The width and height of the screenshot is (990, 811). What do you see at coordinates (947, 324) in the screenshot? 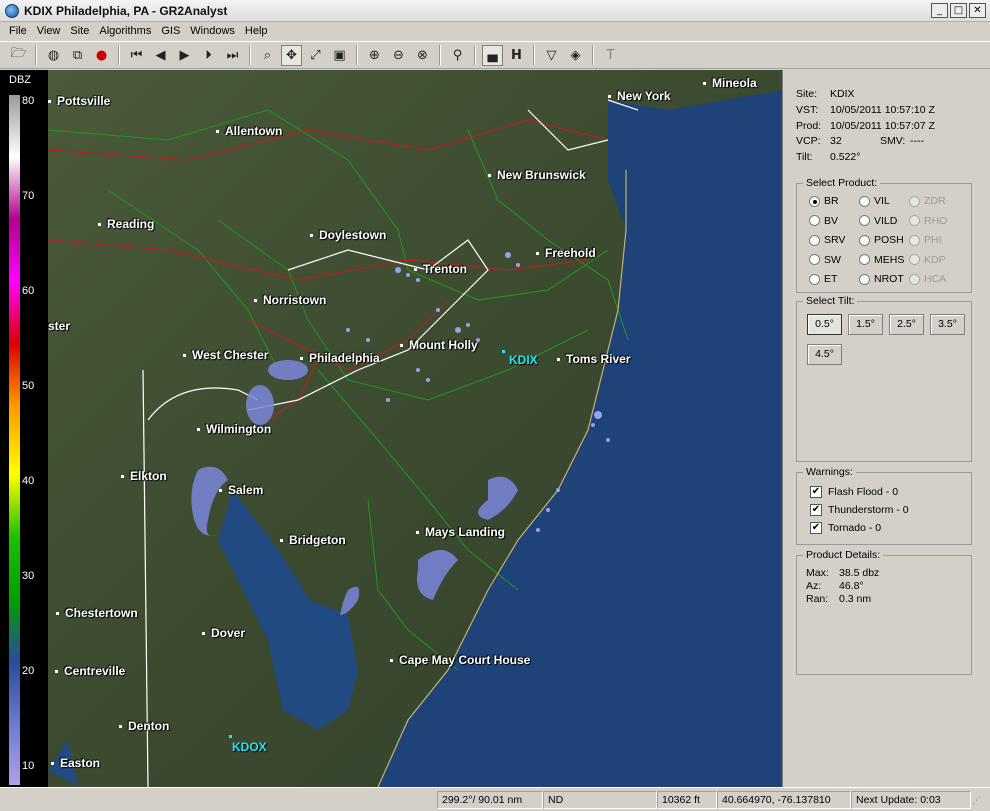
I see `tilt-button-3-5: 3.5°` at bounding box center [947, 324].